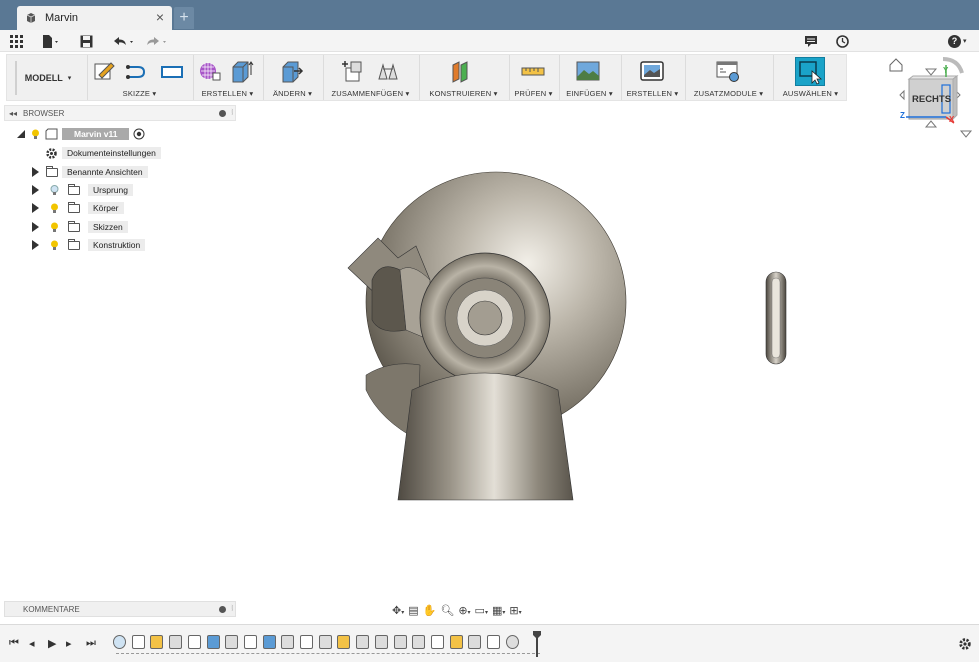  Describe the element at coordinates (139, 93) in the screenshot. I see `ribbon-group-label: SKIZZE ▾` at that location.